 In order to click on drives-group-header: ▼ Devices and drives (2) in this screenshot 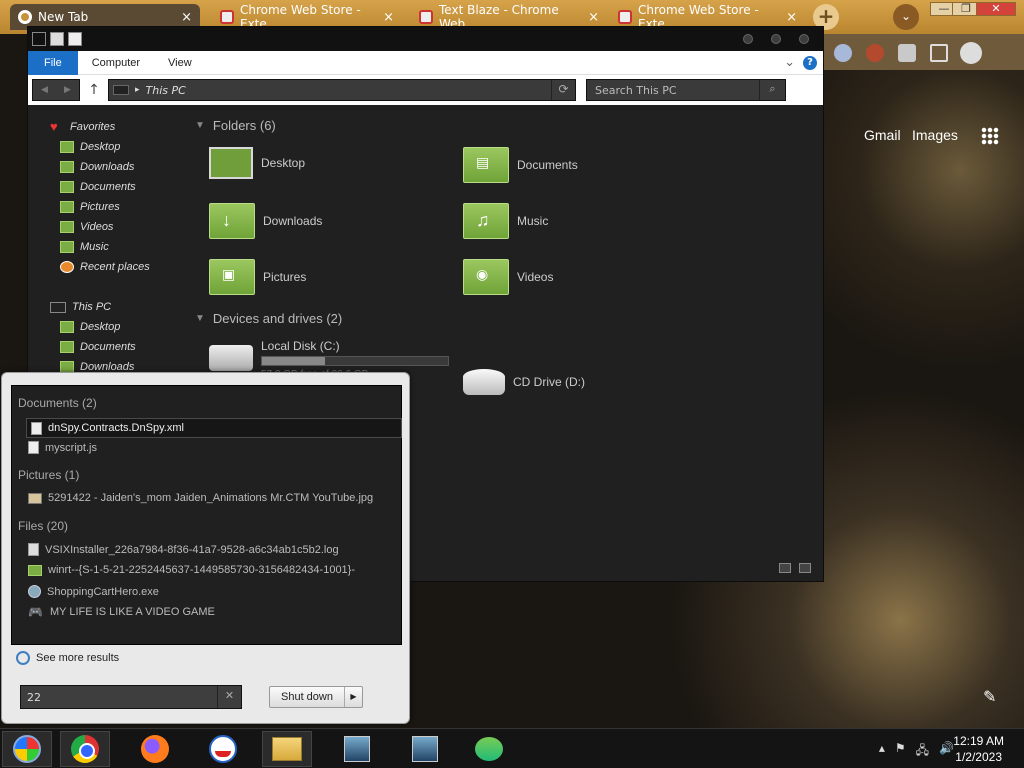, I will do `click(268, 318)`.